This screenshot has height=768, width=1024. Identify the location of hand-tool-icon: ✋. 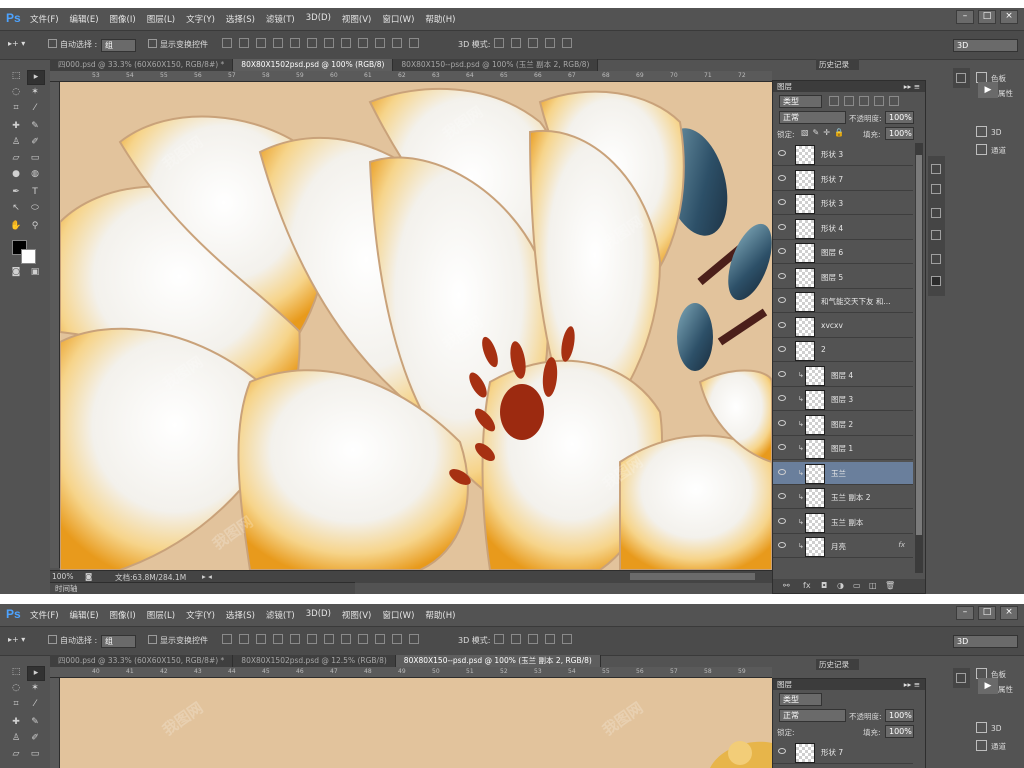
(16, 226).